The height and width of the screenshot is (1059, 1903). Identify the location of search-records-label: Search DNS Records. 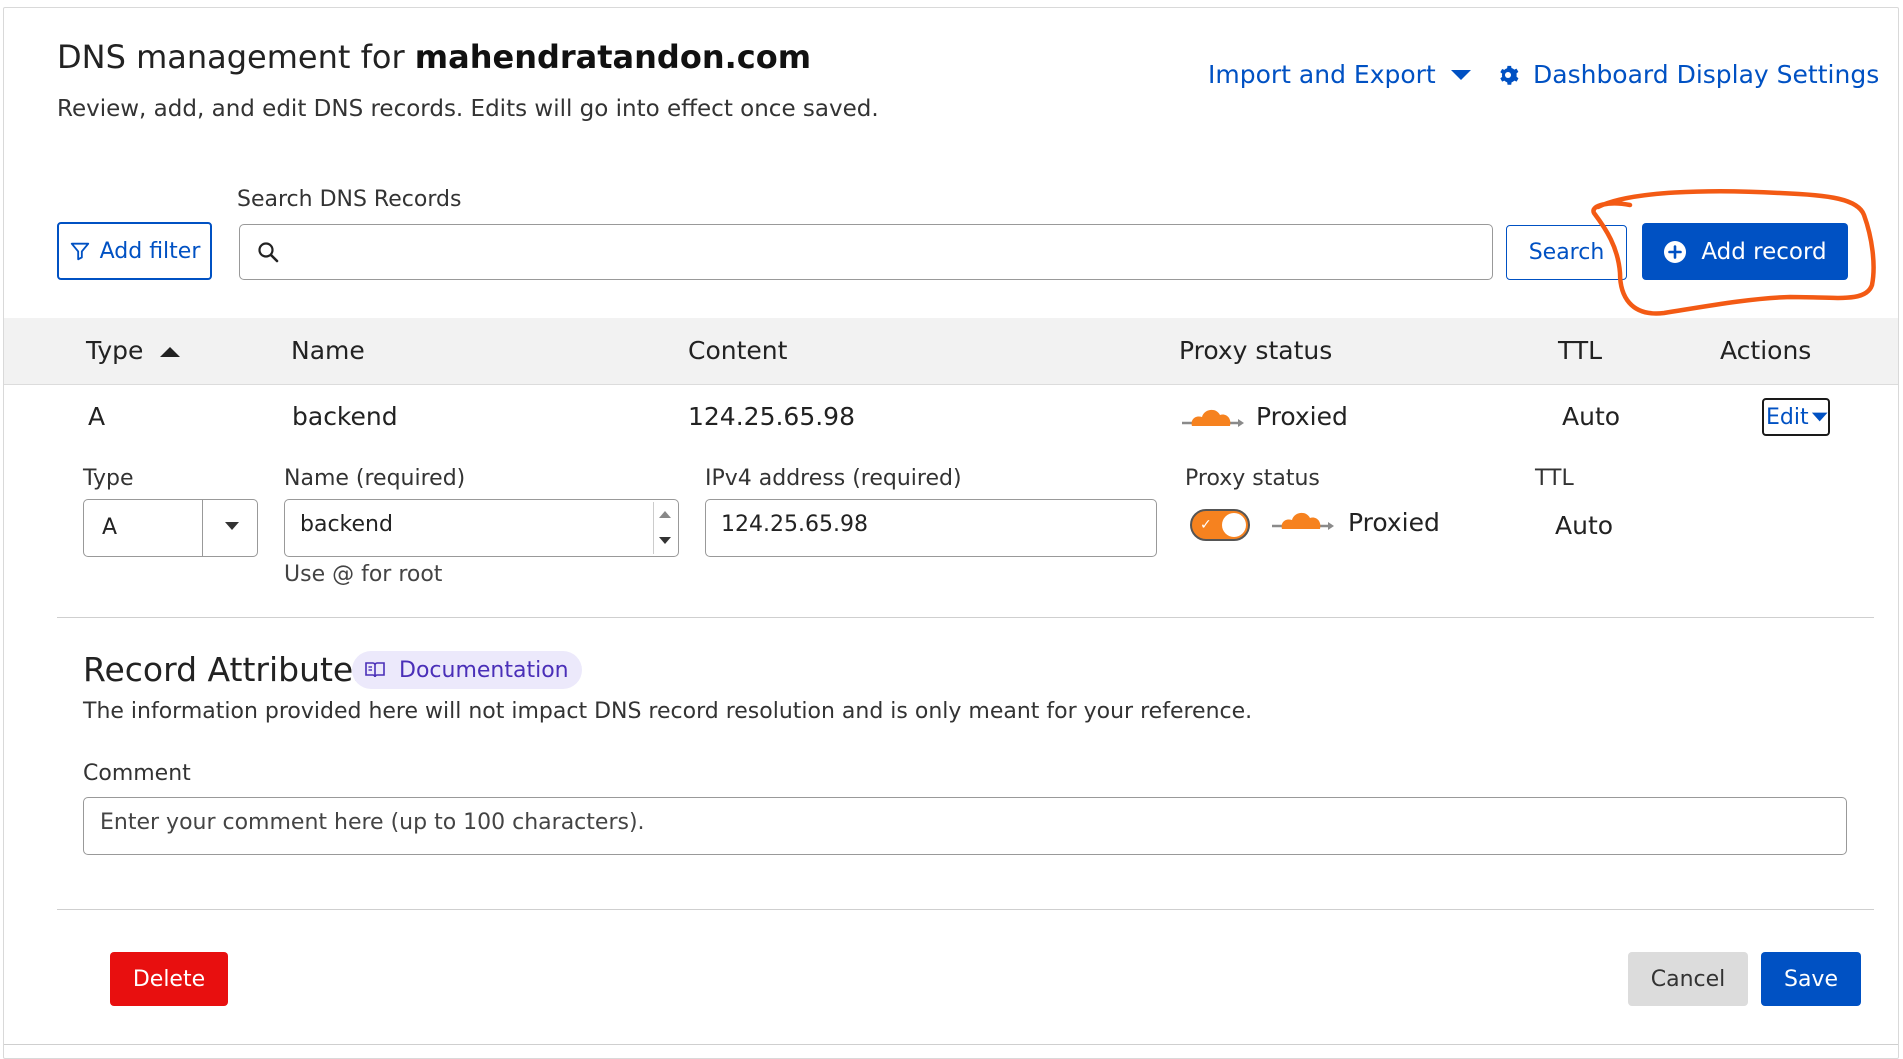
(349, 199).